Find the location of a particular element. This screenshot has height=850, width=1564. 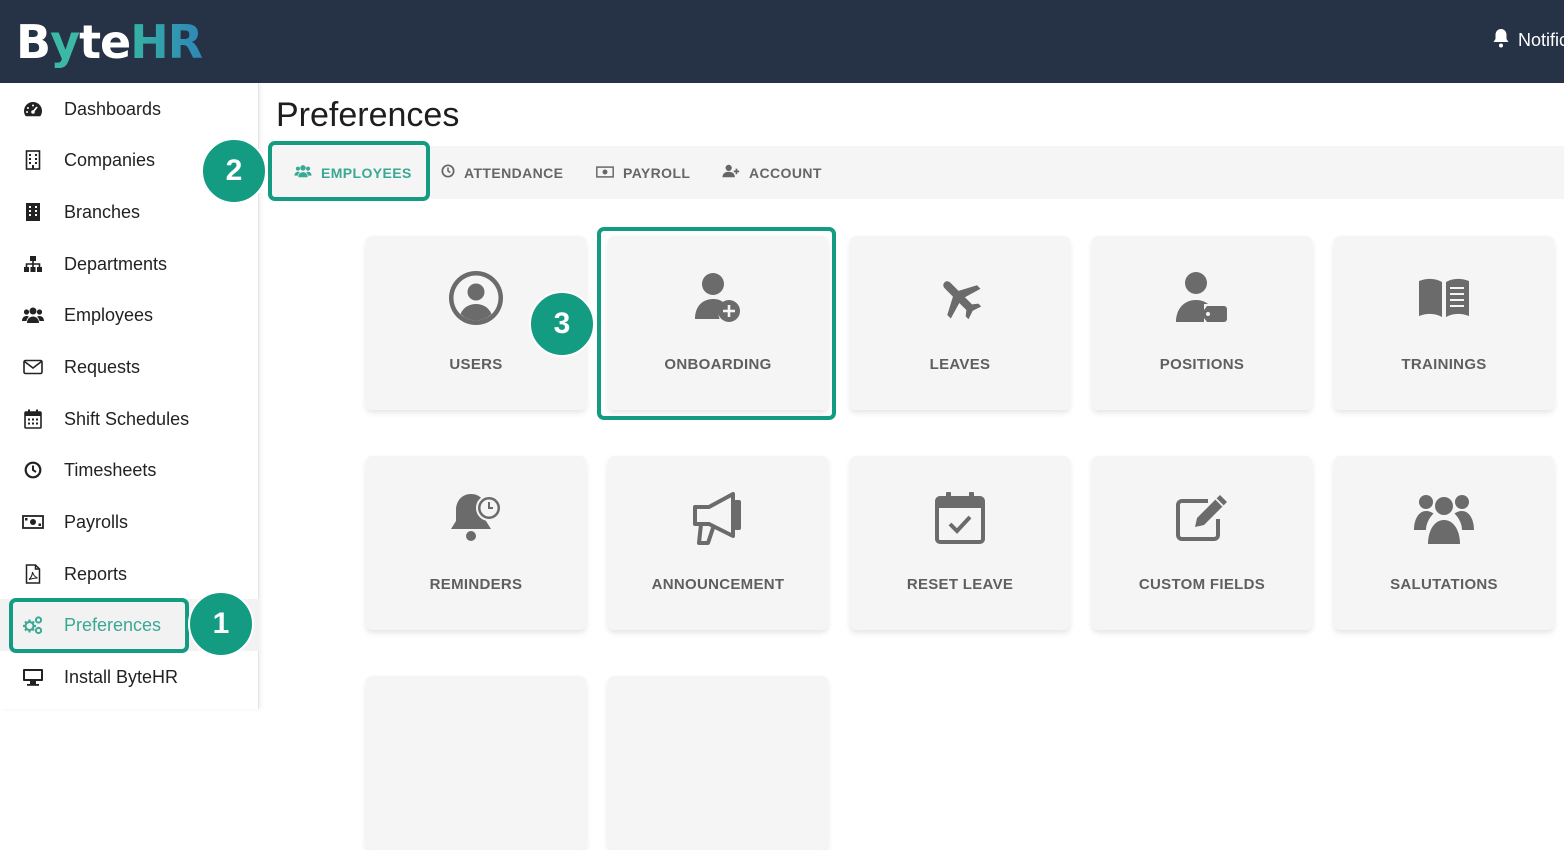

tile-label: TRAININGS is located at coordinates (1444, 364).